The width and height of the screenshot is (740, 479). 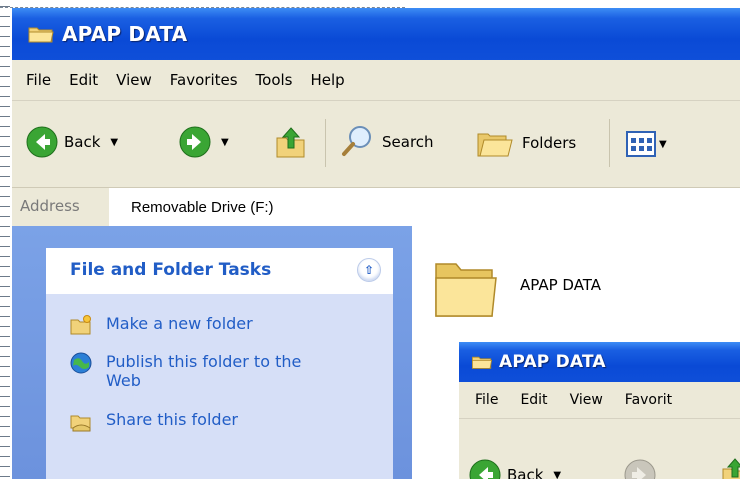 I want to click on panel-title: File and Folder Tasks, so click(x=171, y=270).